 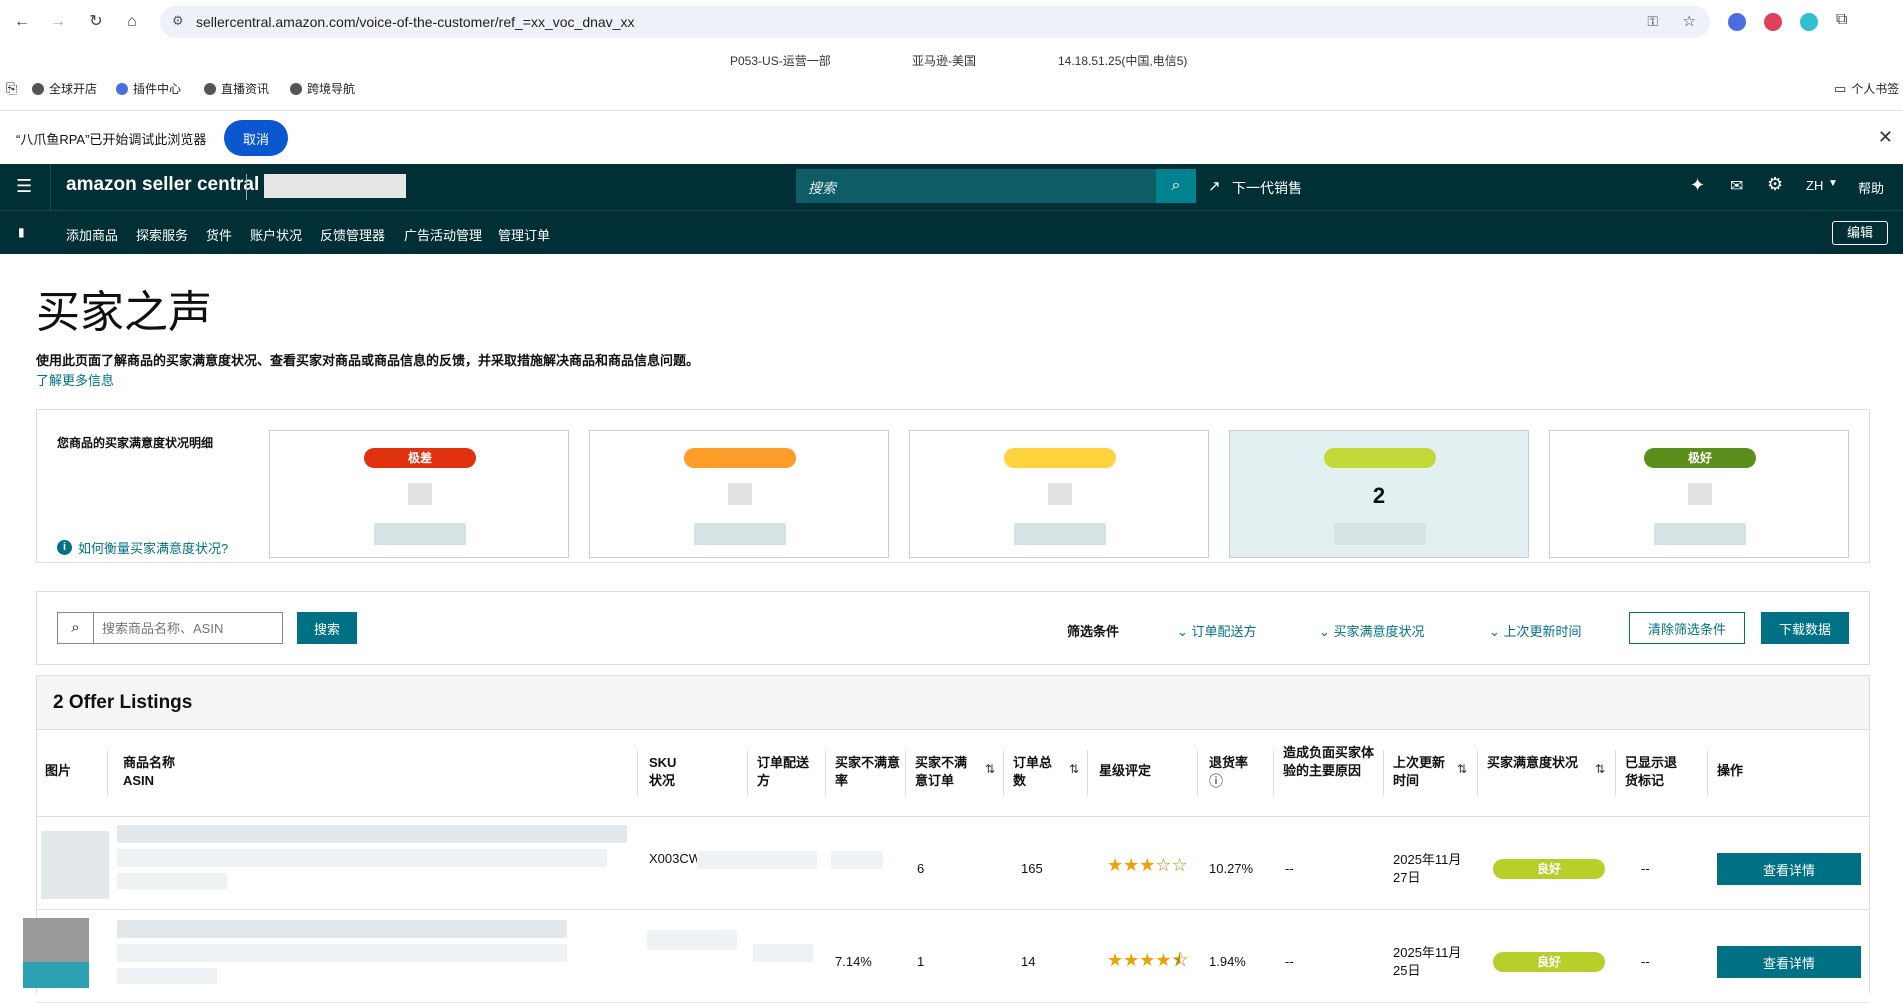 I want to click on extensions-puzzle-icon: ⧉, so click(x=1841, y=20).